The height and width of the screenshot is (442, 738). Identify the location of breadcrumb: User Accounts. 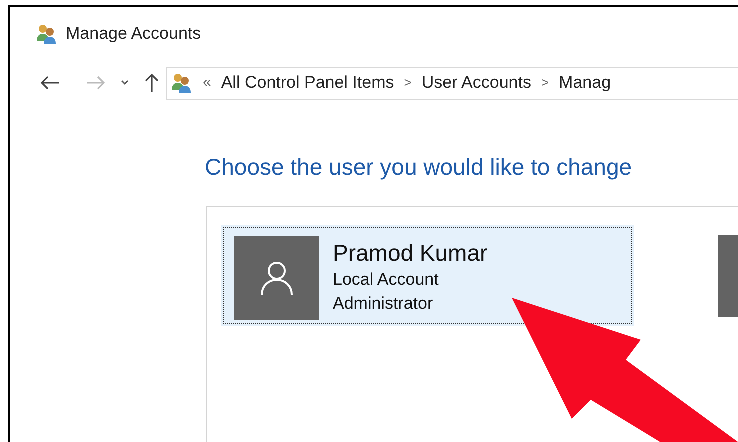
(477, 83).